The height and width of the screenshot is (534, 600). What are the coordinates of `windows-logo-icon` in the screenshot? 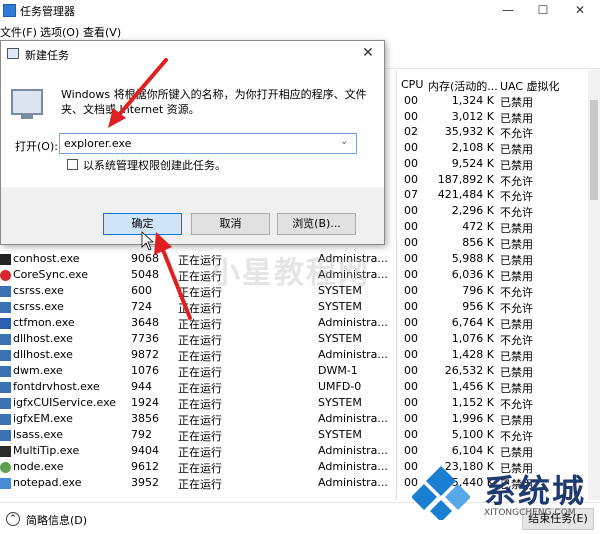 It's located at (441, 493).